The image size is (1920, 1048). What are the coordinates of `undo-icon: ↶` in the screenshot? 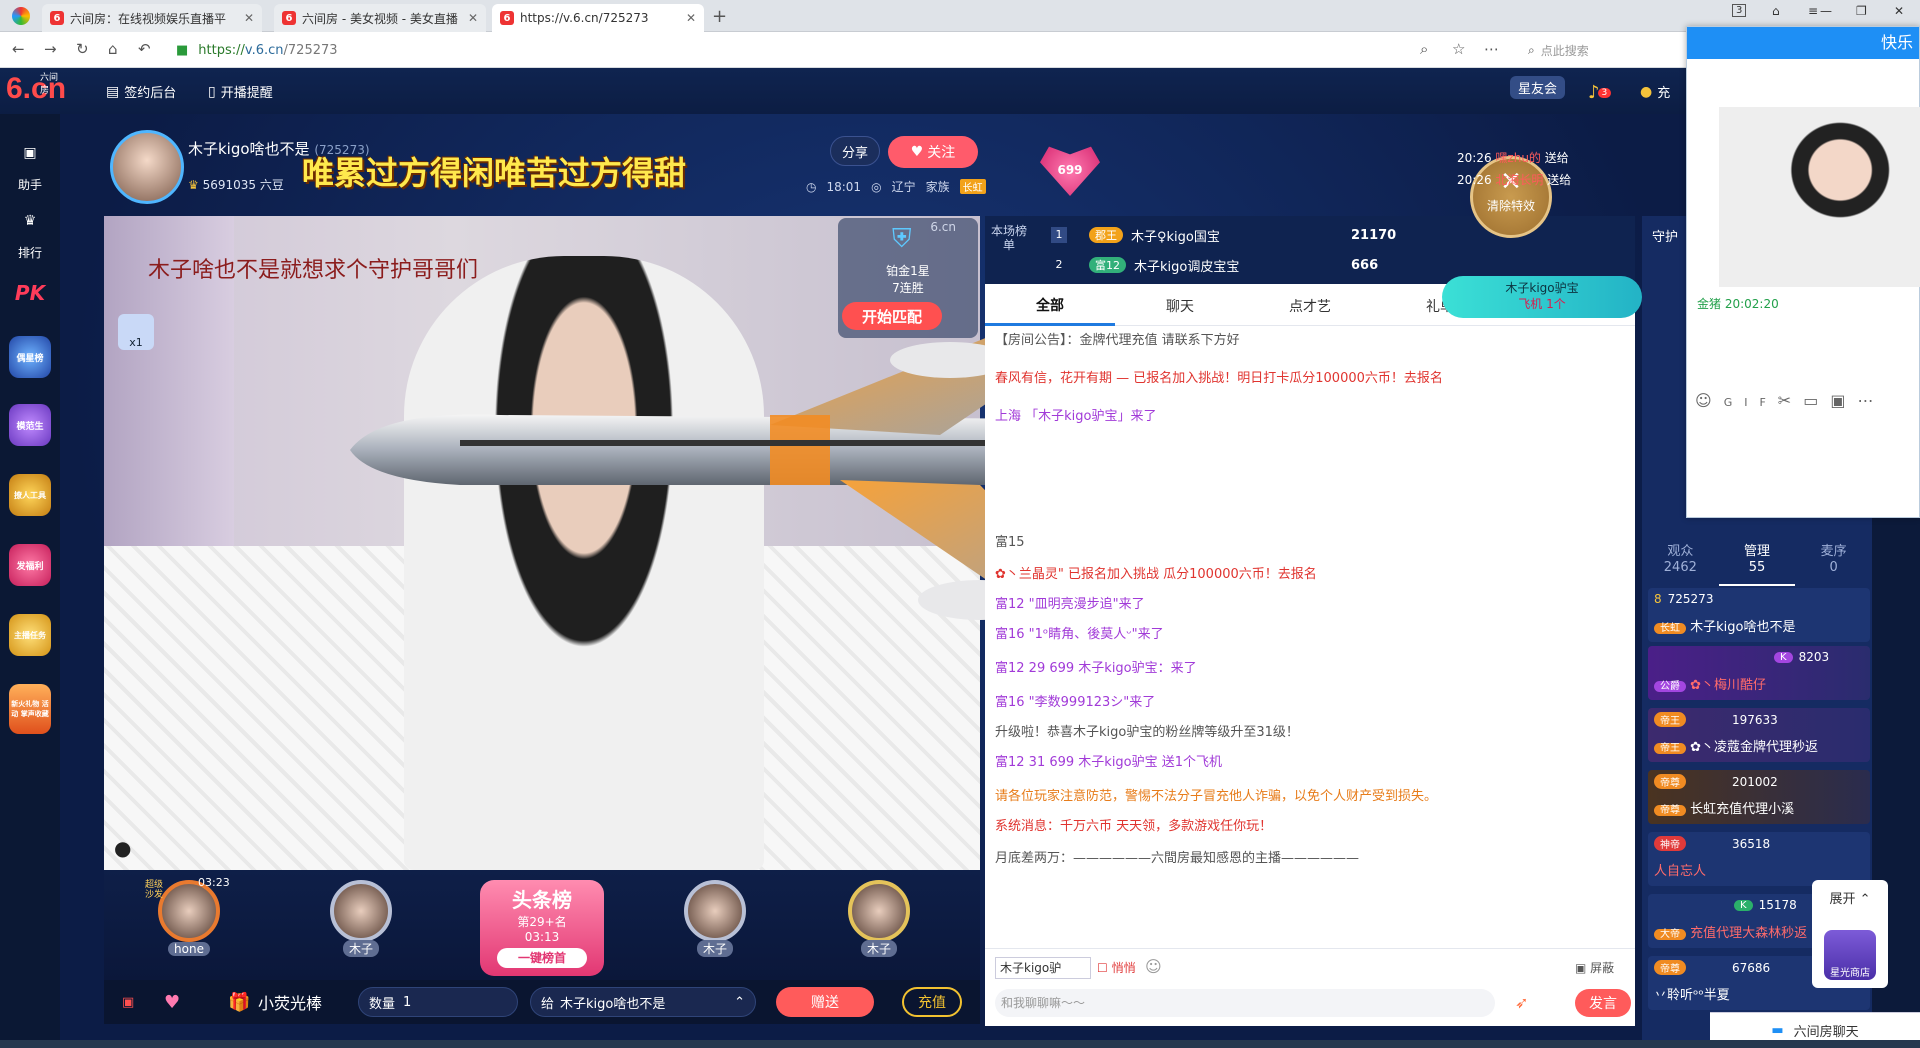 It's located at (144, 49).